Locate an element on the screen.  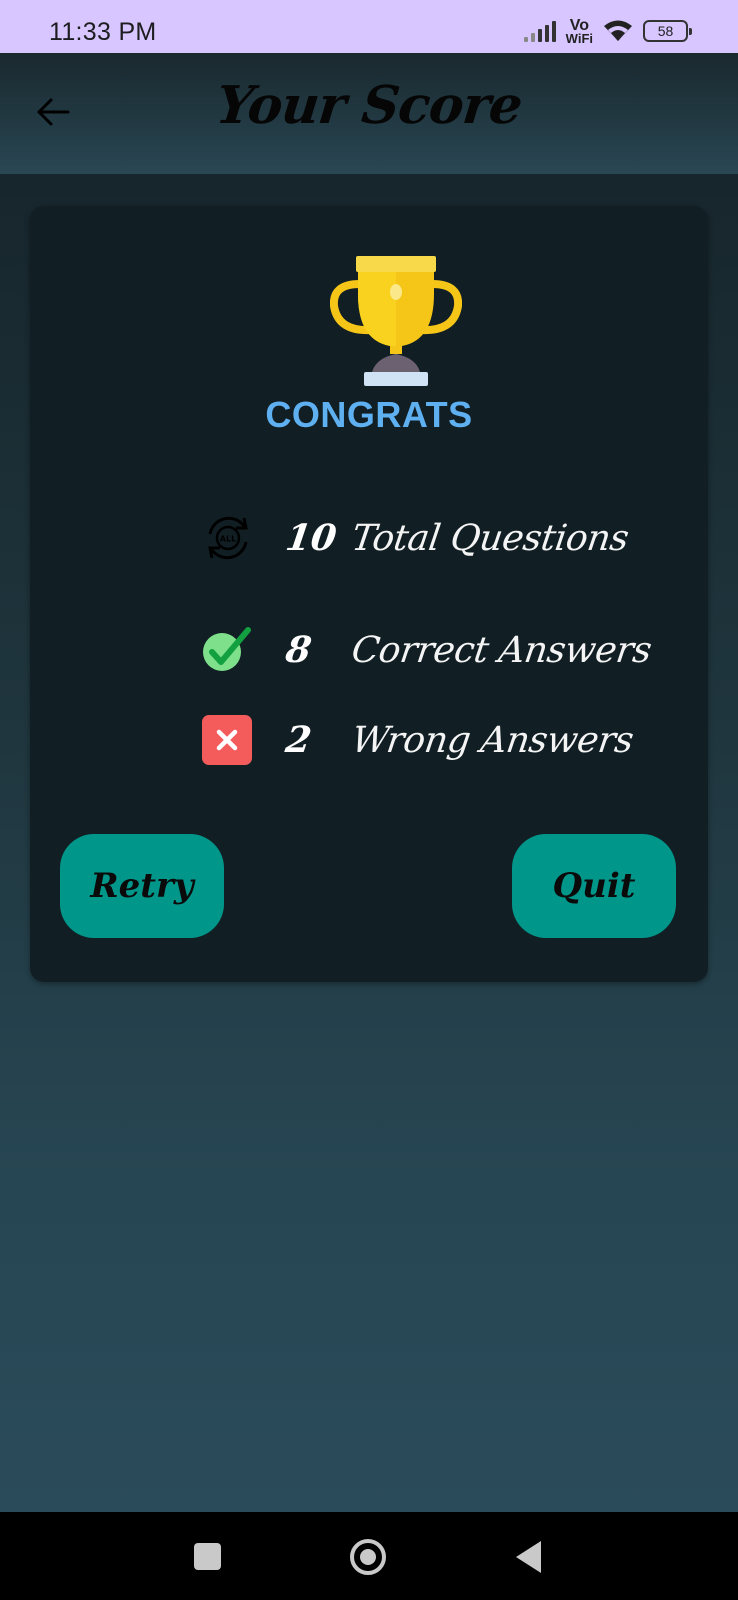
all-cycle-icon: ALL is located at coordinates (228, 538).